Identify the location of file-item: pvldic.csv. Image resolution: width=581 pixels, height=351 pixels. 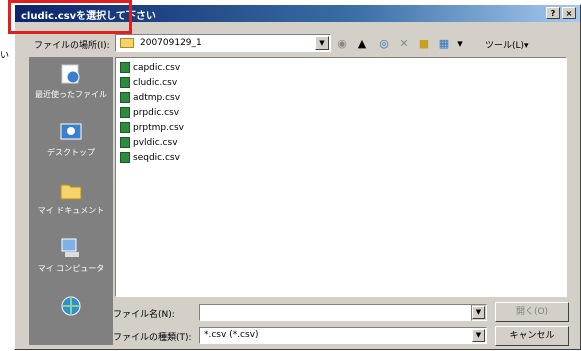
(149, 144).